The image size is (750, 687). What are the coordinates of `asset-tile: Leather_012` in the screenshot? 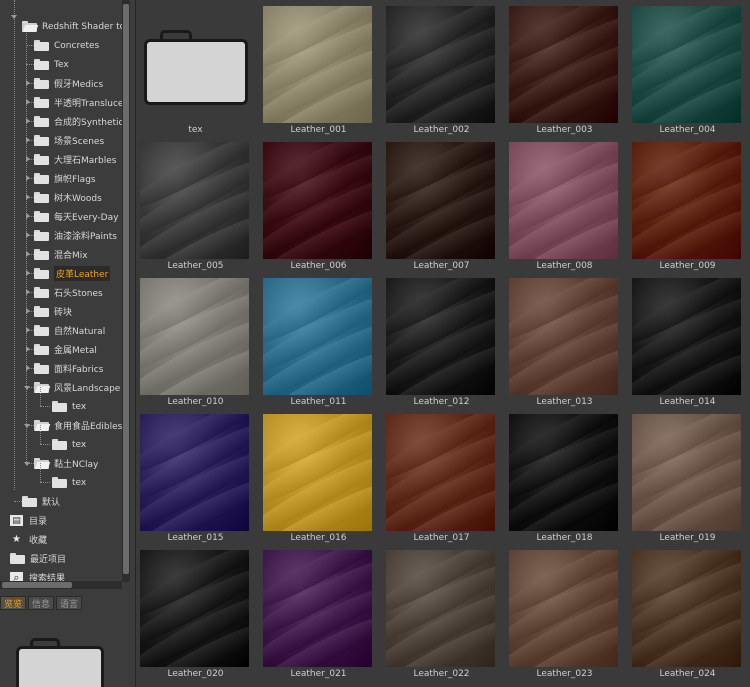 It's located at (439, 339).